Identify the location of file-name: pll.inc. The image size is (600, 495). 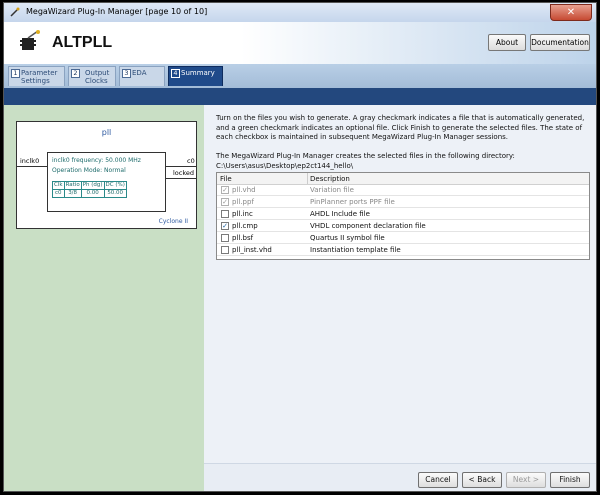
(242, 214).